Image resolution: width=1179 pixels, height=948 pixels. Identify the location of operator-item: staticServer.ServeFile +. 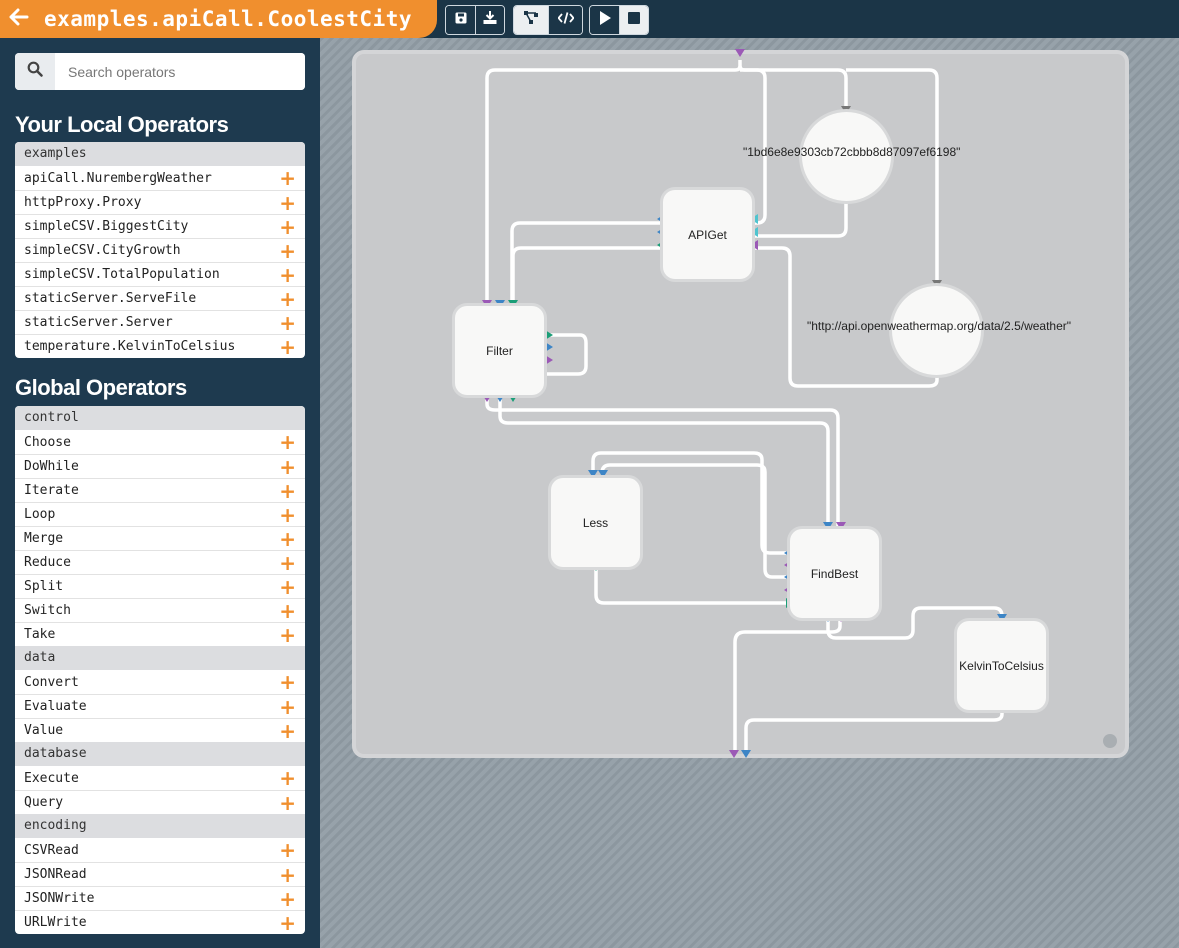
(160, 298).